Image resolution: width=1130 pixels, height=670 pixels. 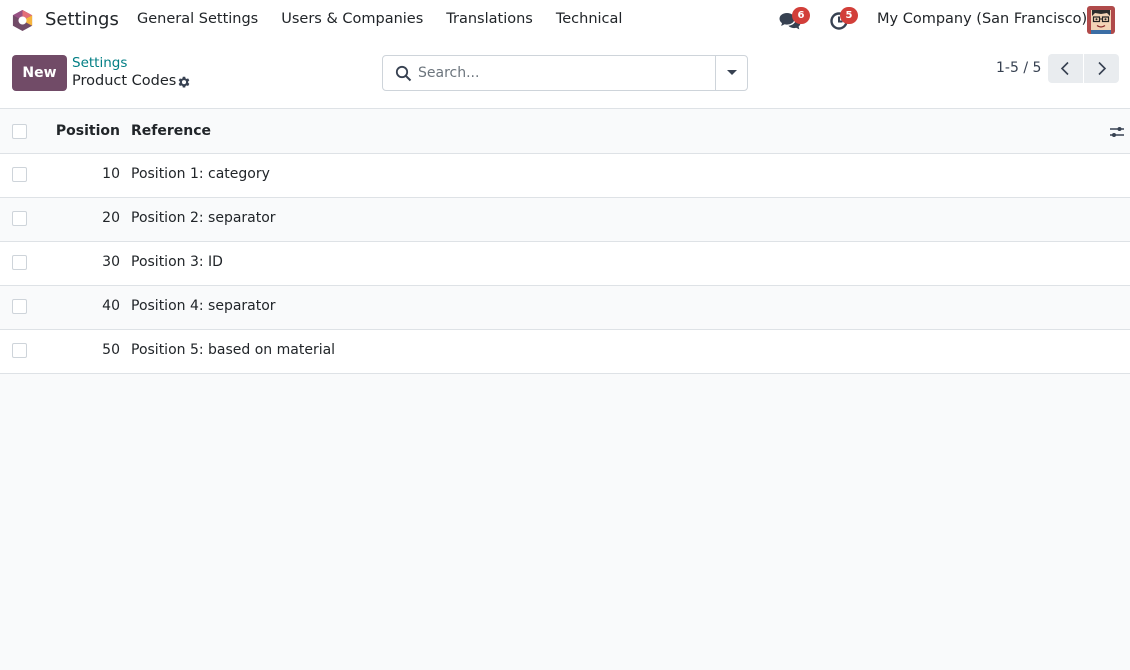 What do you see at coordinates (565, 220) in the screenshot?
I see `table-row: 20 Position 2: separator` at bounding box center [565, 220].